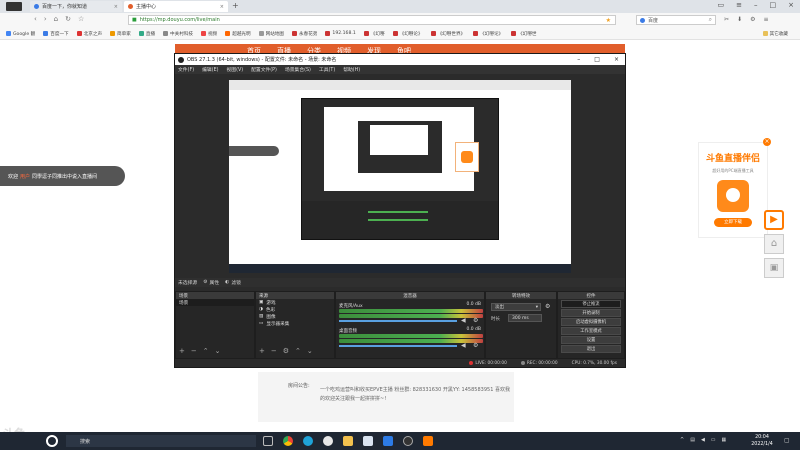  Describe the element at coordinates (238, 34) in the screenshot. I see `bookmark-item: 超越光明` at that location.